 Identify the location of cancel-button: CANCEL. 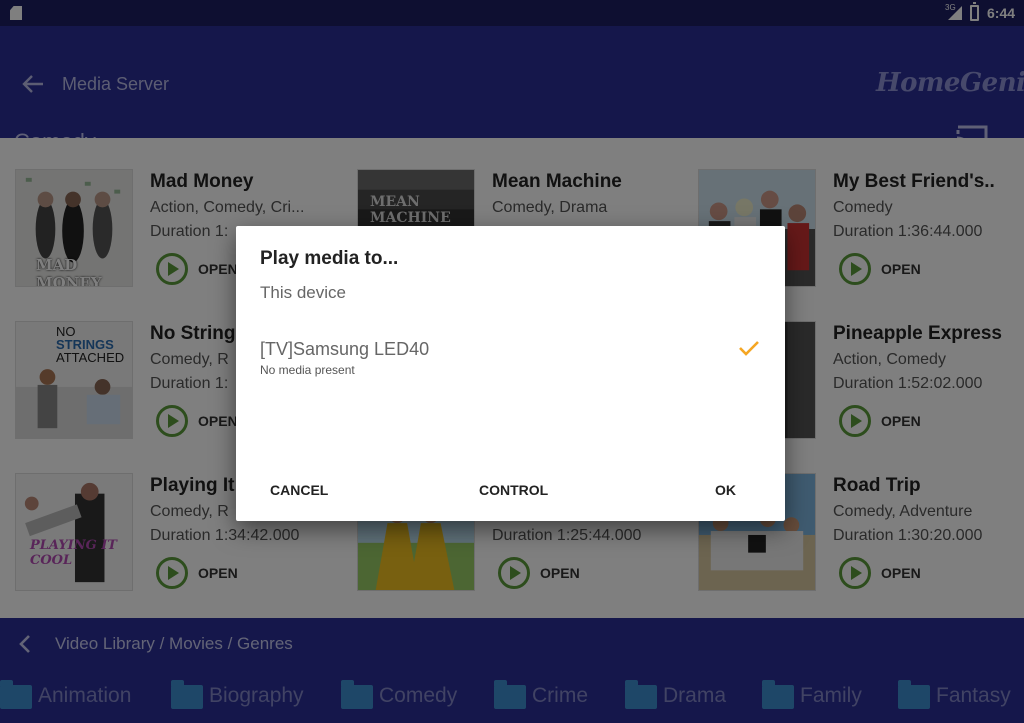
(299, 490).